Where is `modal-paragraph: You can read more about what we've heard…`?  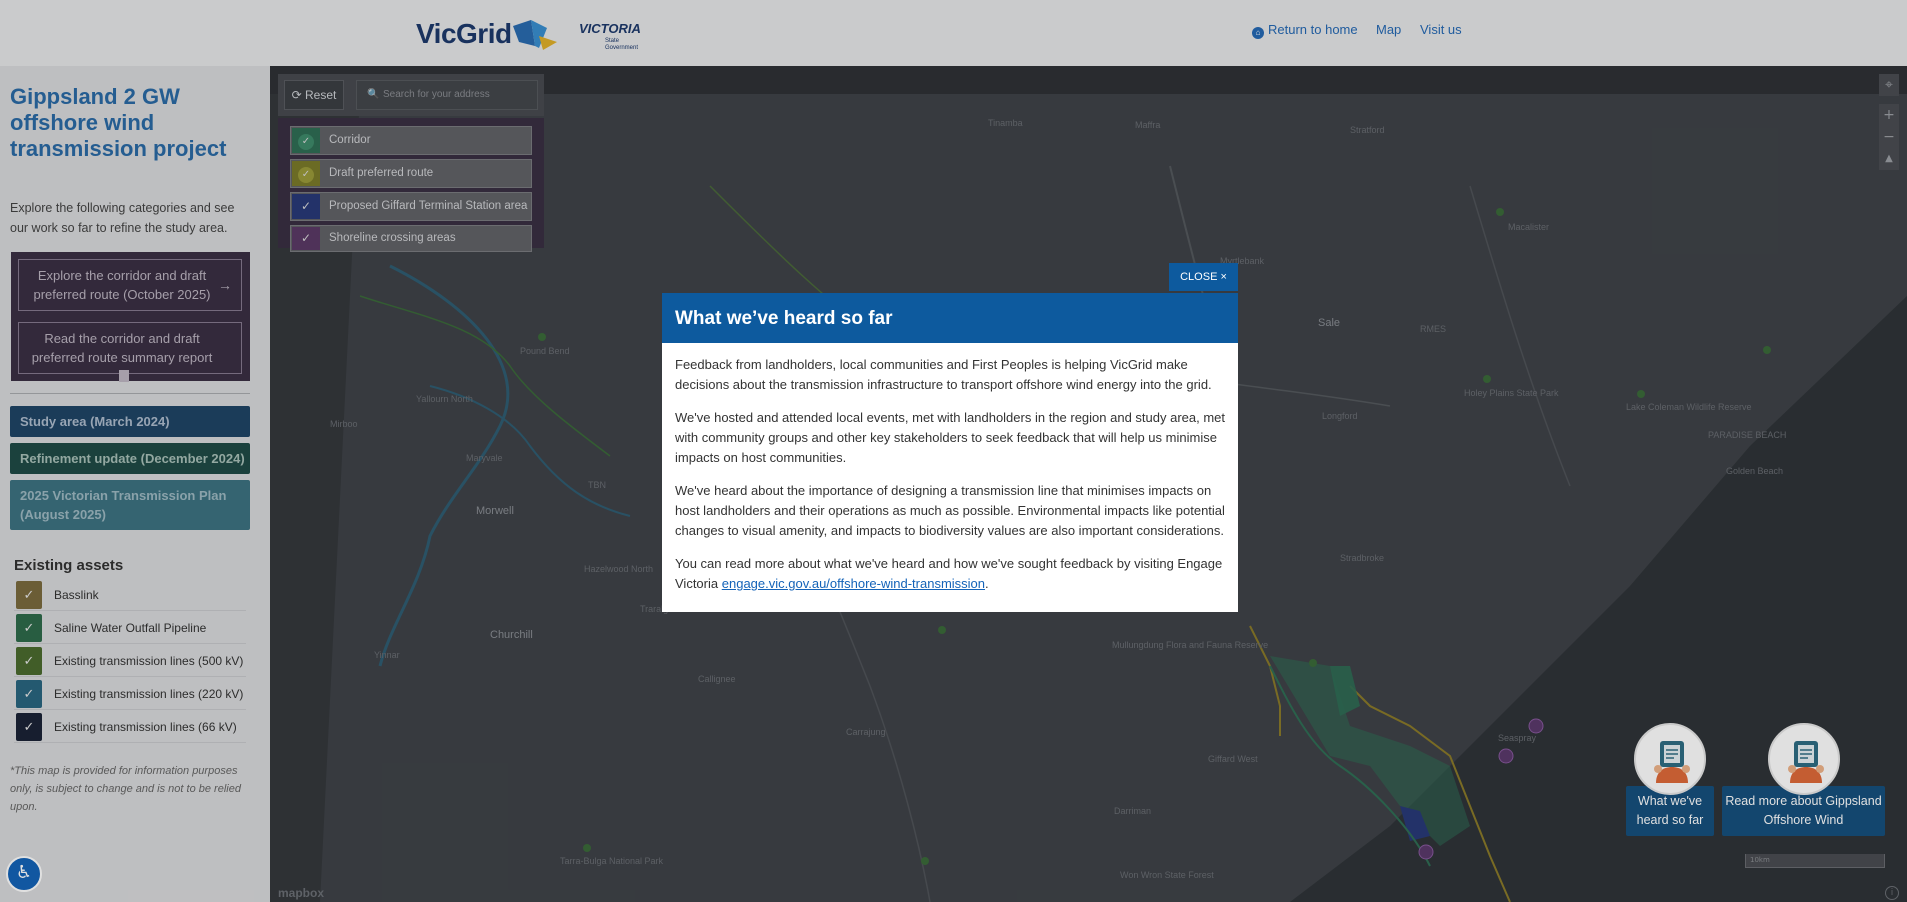 modal-paragraph: You can read more about what we've heard… is located at coordinates (949, 573).